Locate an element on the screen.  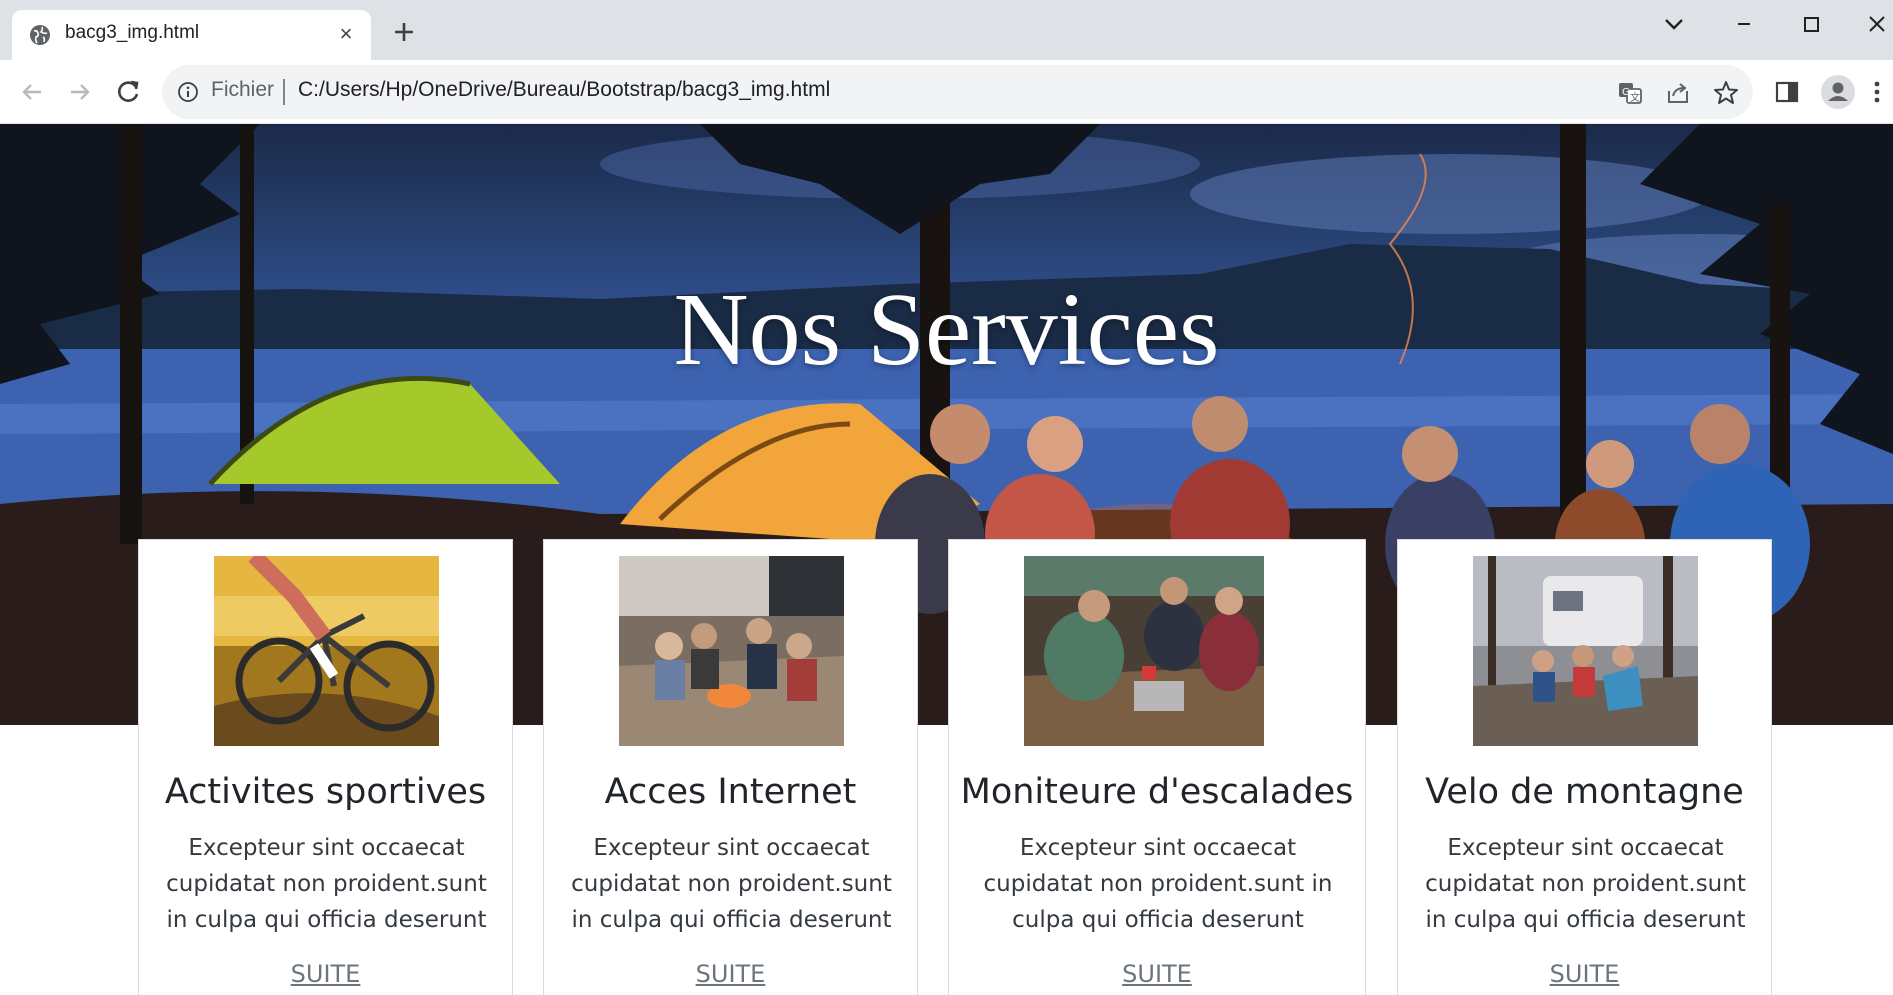
tab-strip: bacg3_img.html × is located at coordinates (946, 30).